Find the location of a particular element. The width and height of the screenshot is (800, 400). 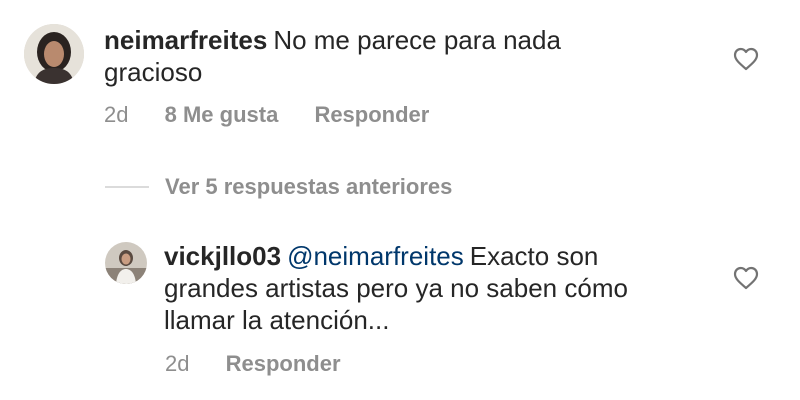

avatar is located at coordinates (54, 54).